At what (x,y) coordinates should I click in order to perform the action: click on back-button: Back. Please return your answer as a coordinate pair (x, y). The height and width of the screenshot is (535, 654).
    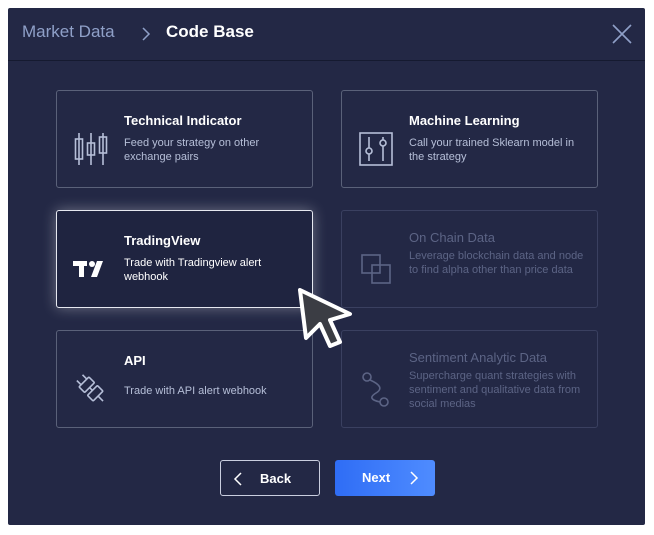
    Looking at the image, I should click on (270, 478).